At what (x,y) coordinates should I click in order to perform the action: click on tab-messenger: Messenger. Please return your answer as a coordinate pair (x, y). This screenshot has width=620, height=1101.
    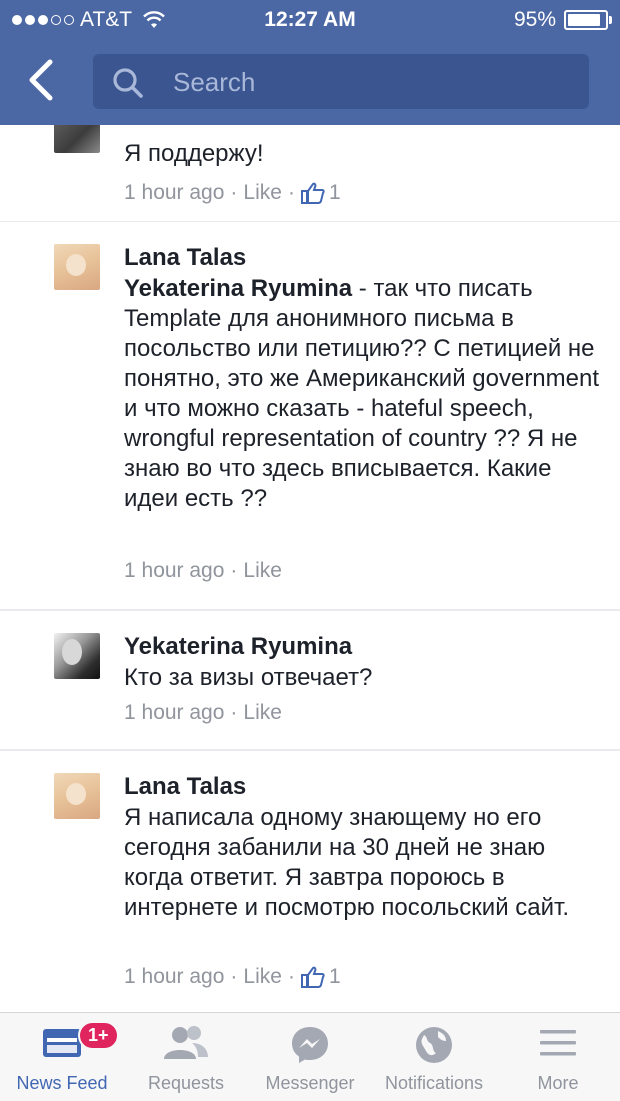
    Looking at the image, I should click on (310, 1057).